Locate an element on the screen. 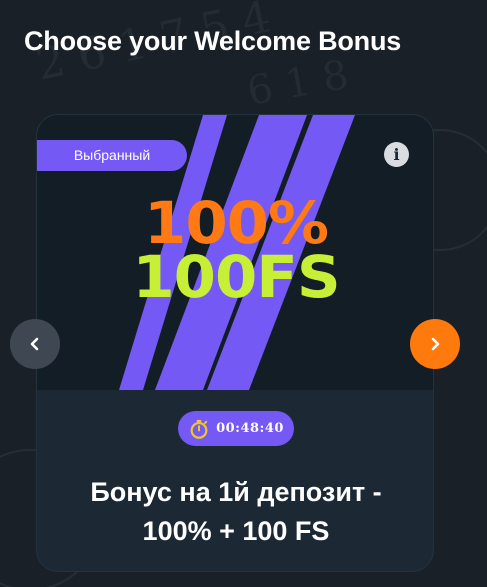  page-title: Choose your Welcome Bonus is located at coordinates (213, 41).